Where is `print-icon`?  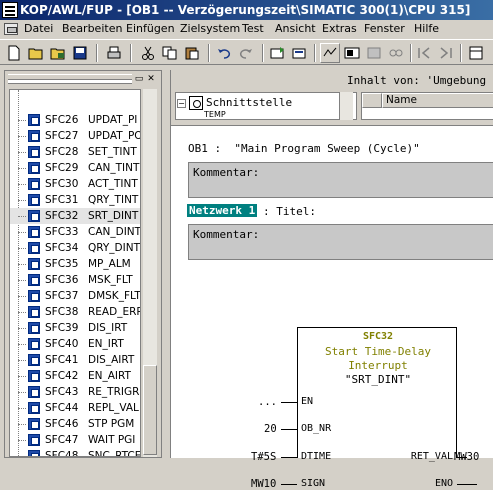 print-icon is located at coordinates (114, 53).